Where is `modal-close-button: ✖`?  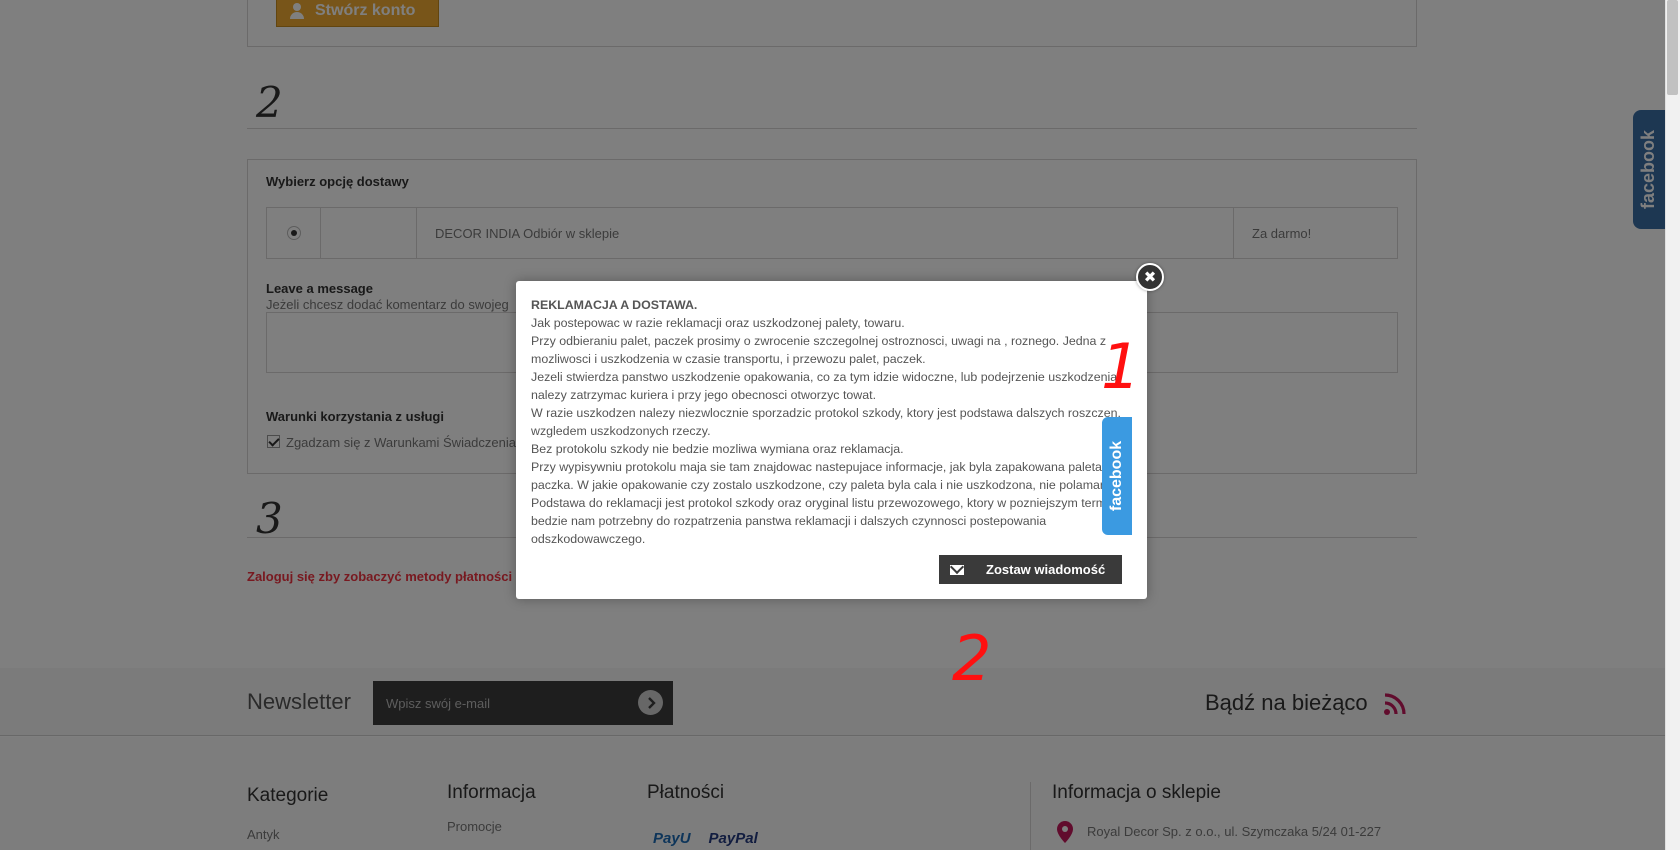
modal-close-button: ✖ is located at coordinates (1150, 277).